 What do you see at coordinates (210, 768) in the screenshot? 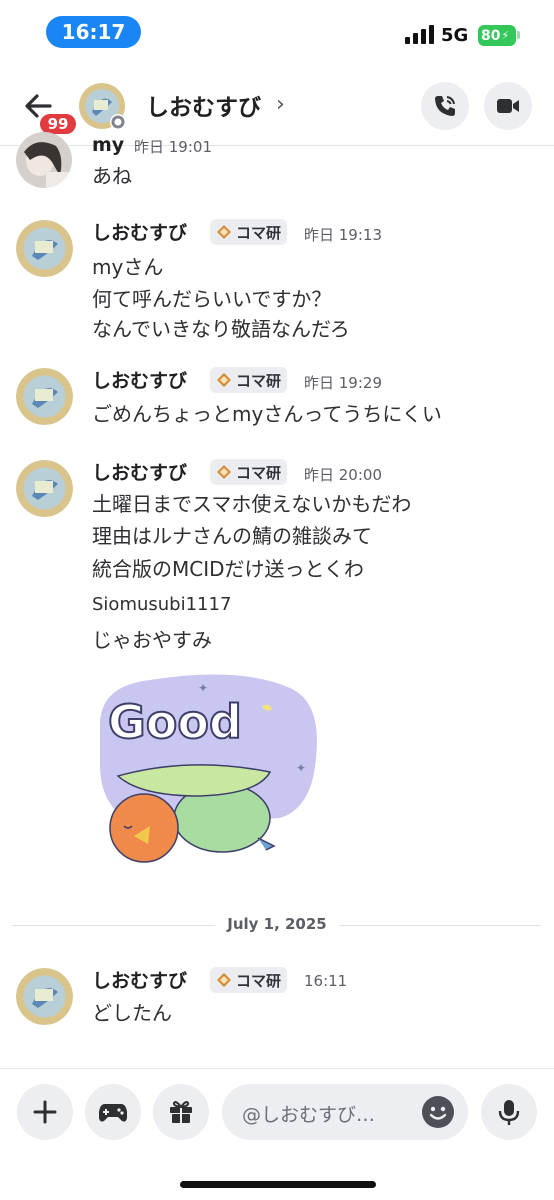
I see `good-night-sticker: Good ✦ ✦` at bounding box center [210, 768].